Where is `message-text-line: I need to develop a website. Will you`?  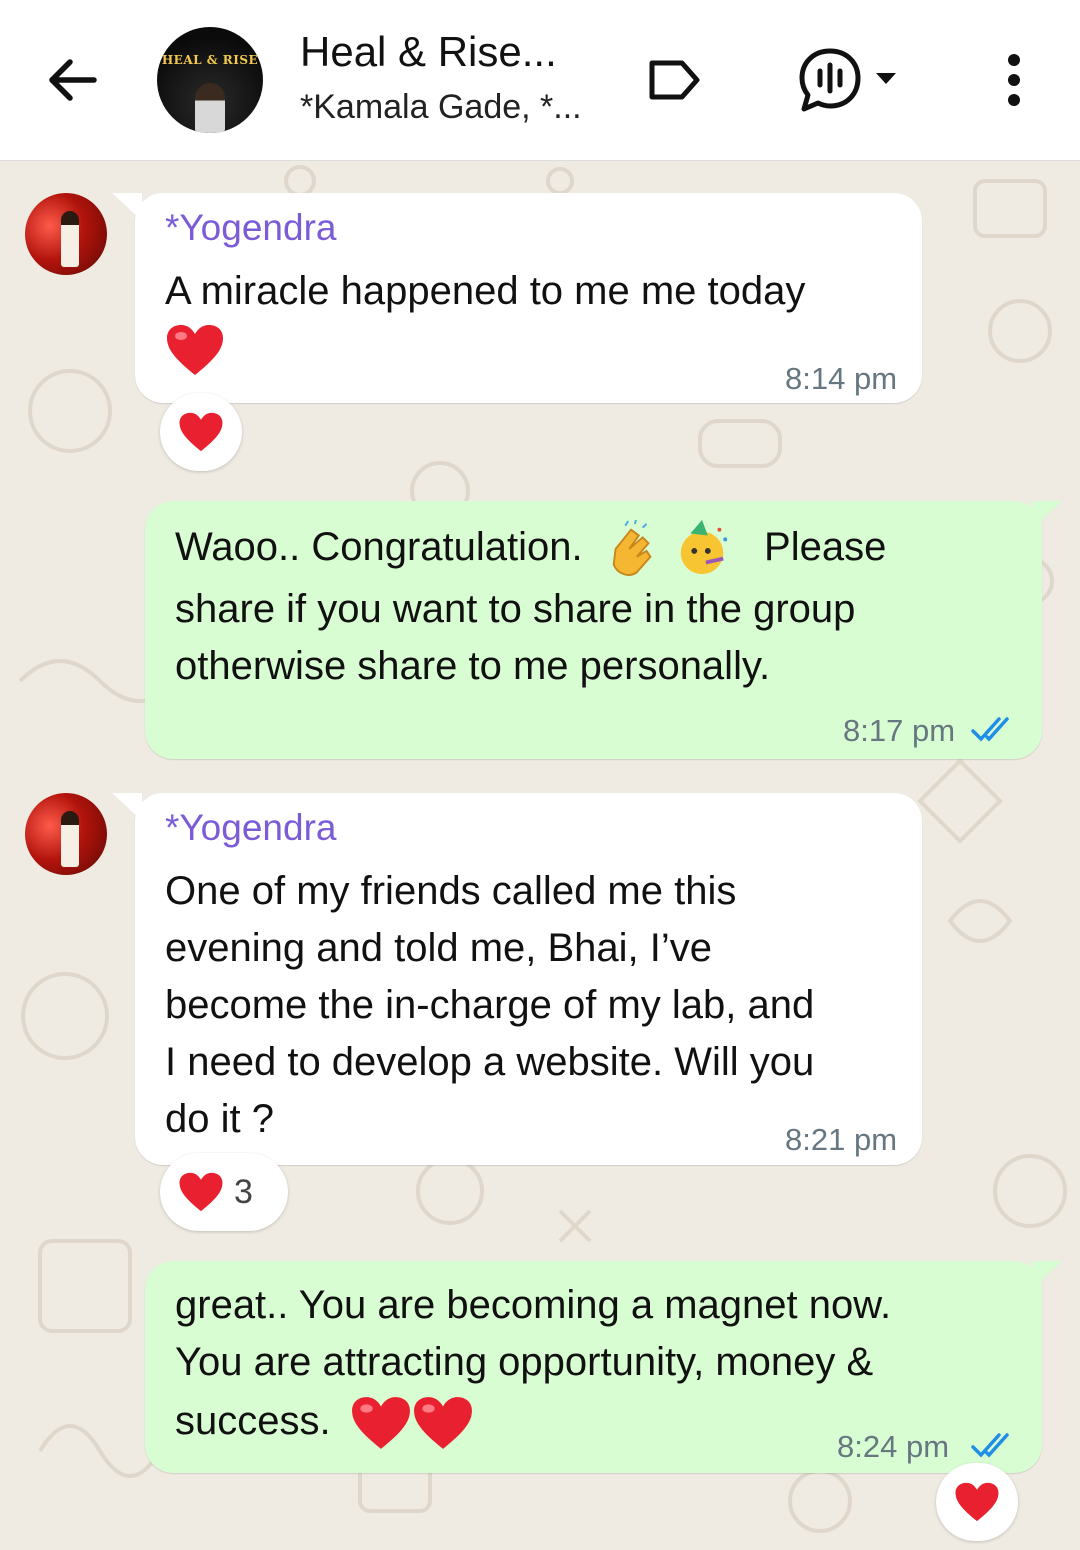 message-text-line: I need to develop a website. Will you is located at coordinates (490, 1062).